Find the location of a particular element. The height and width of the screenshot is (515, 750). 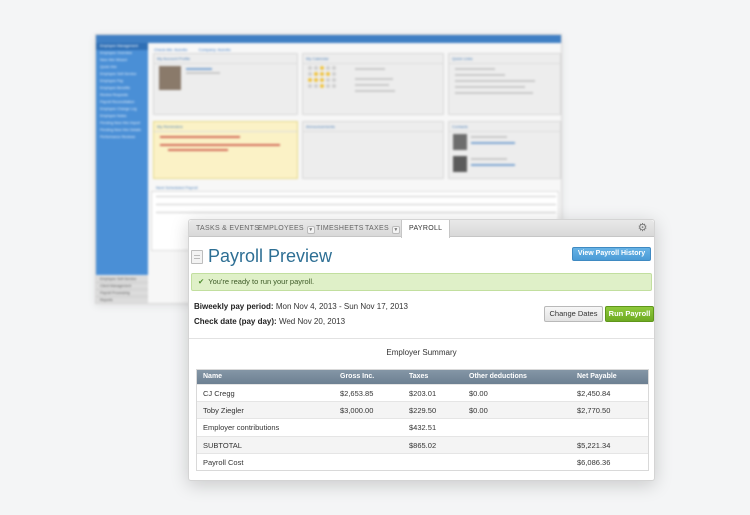

cell-name: Employer contributions is located at coordinates (241, 428).